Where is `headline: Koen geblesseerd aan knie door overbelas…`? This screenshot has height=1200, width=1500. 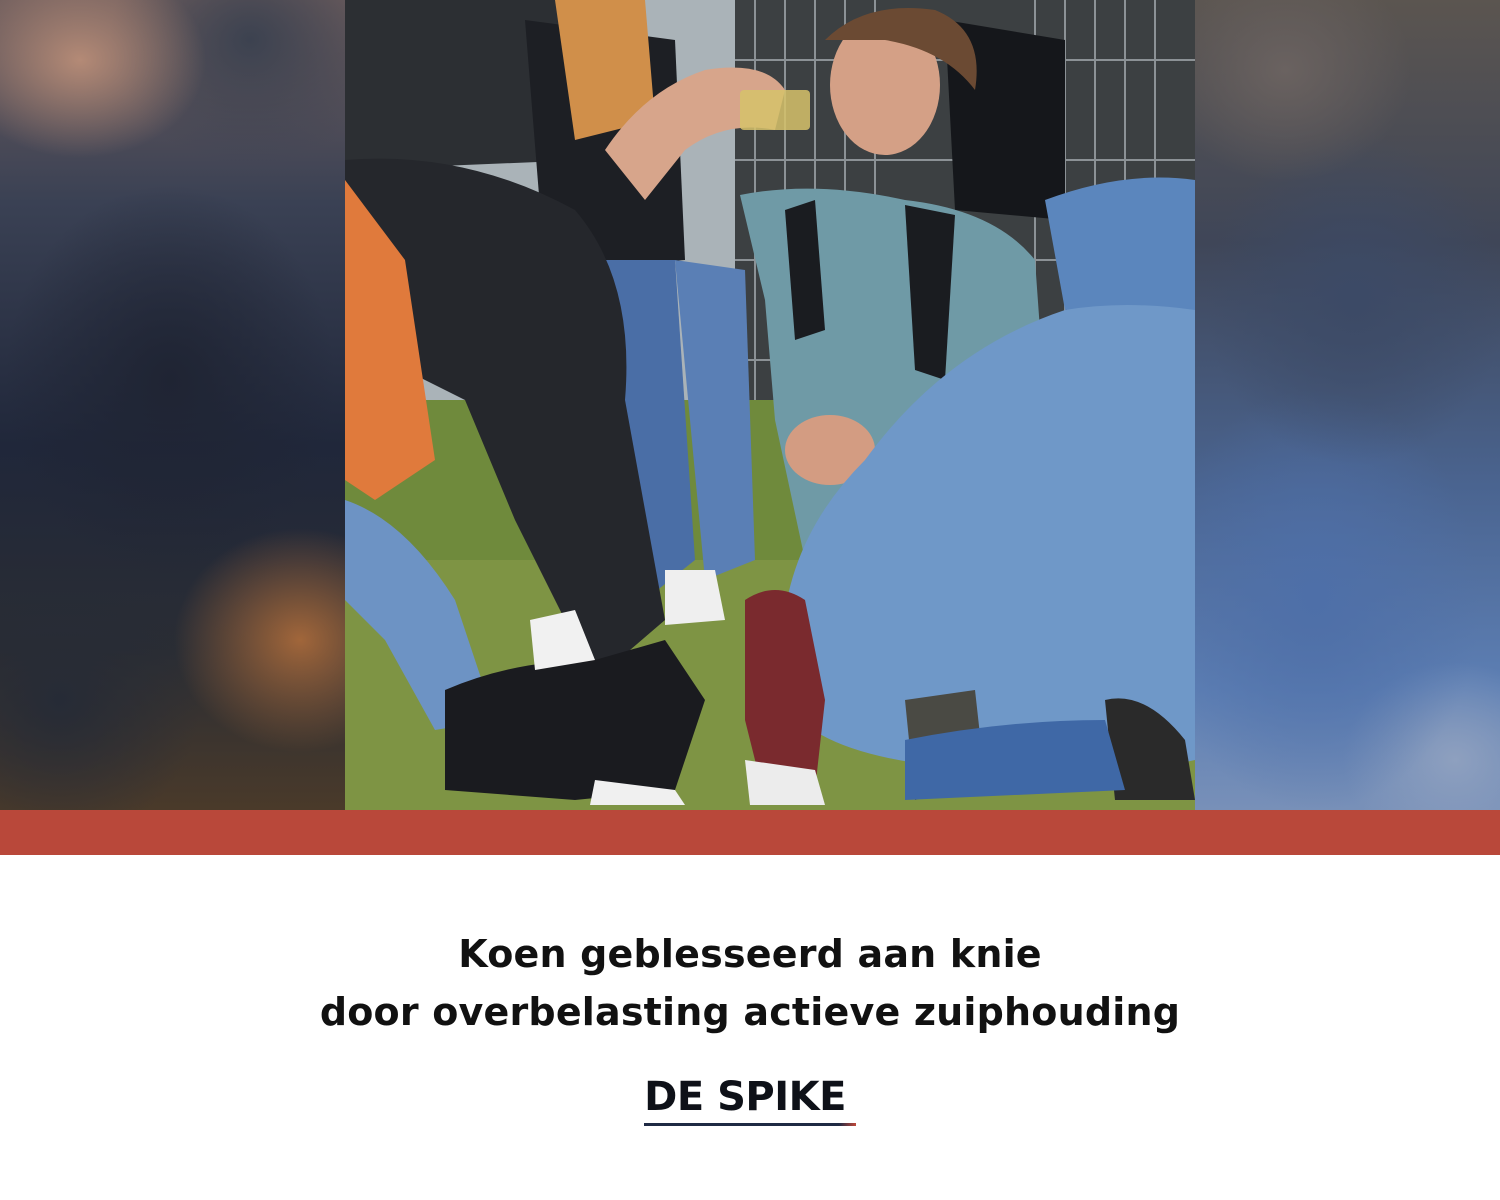 headline: Koen geblesseerd aan knie door overbelas… is located at coordinates (750, 983).